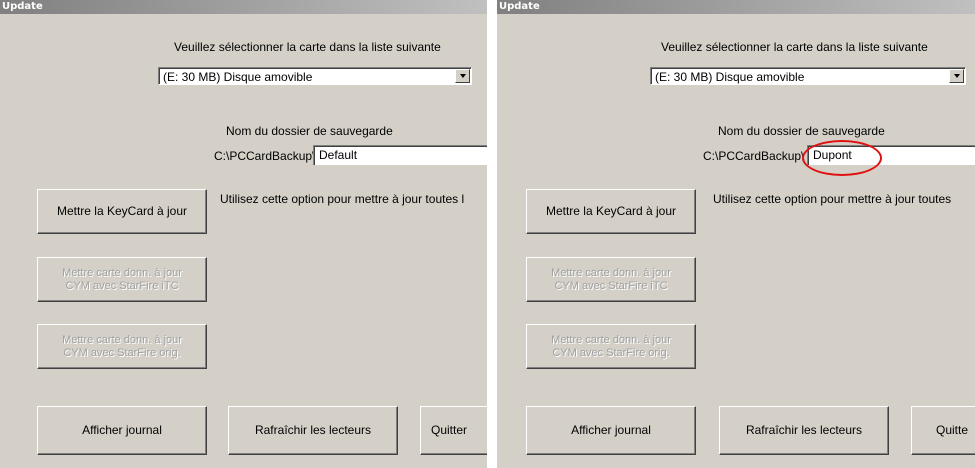 This screenshot has height=468, width=975. What do you see at coordinates (952, 430) in the screenshot?
I see `quit-label: Quitte` at bounding box center [952, 430].